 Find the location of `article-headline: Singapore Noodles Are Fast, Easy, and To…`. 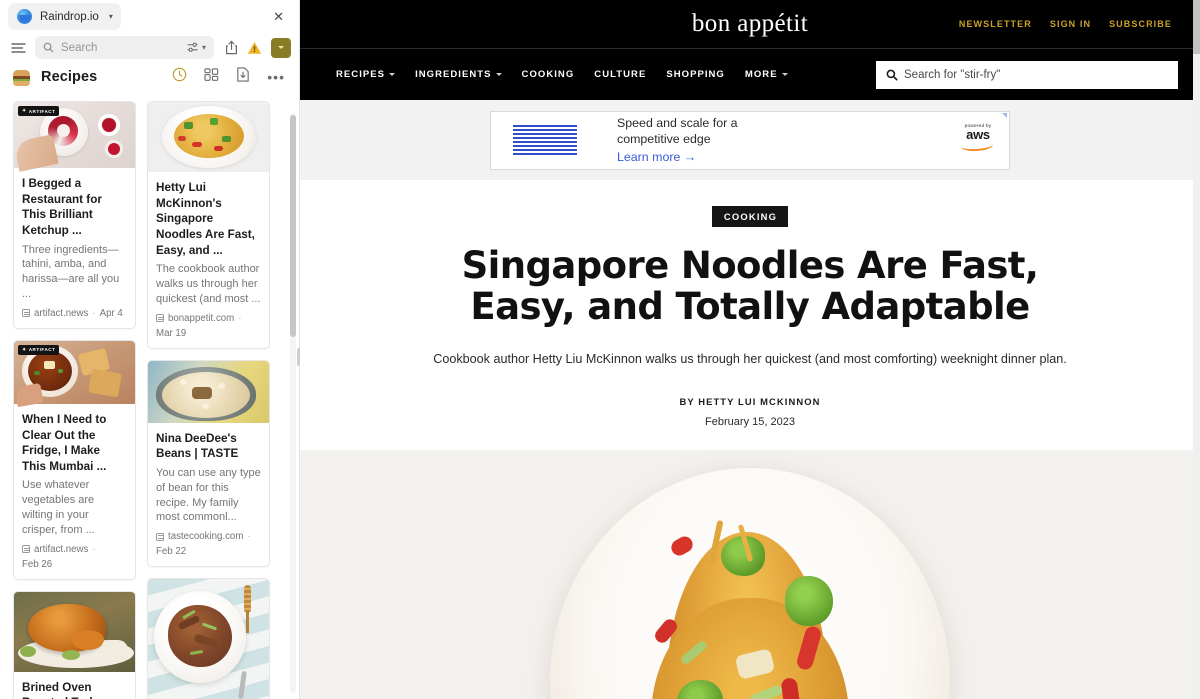

article-headline: Singapore Noodles Are Fast, Easy, and To… is located at coordinates (750, 286).